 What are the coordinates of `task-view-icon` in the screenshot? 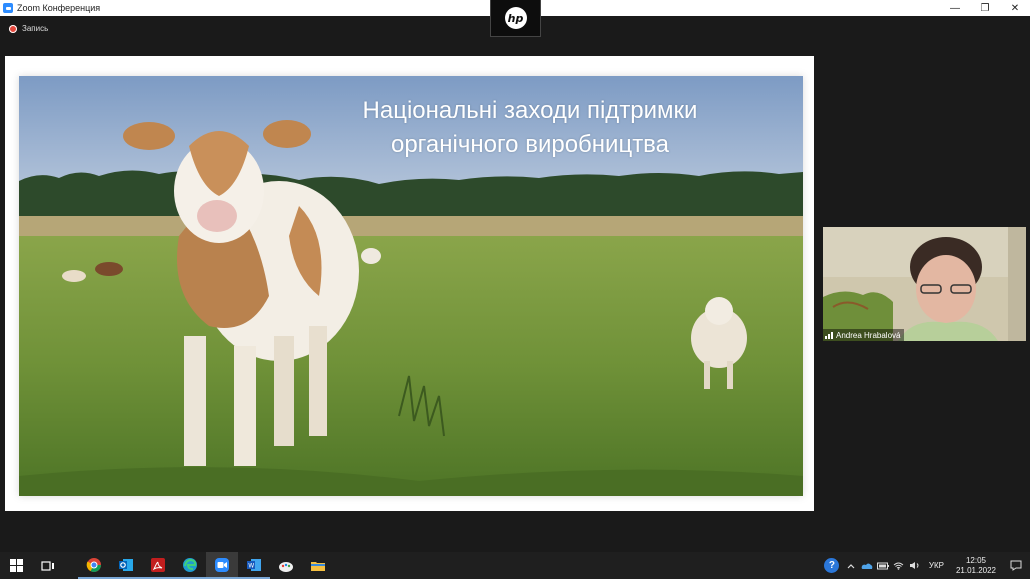 It's located at (47, 565).